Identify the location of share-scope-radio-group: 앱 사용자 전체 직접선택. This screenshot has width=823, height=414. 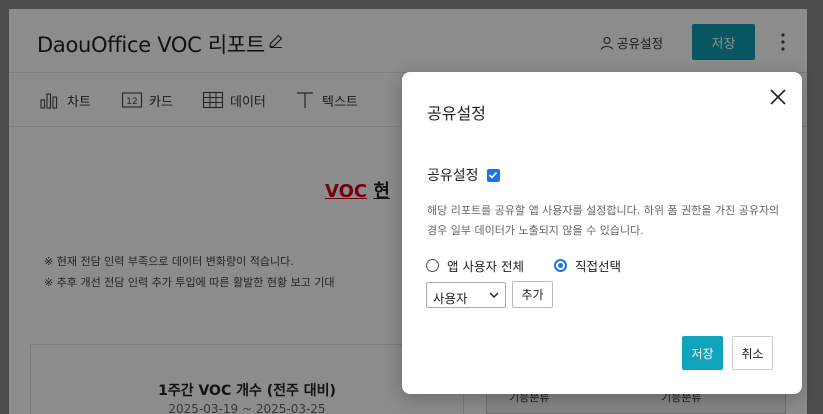
(523, 265).